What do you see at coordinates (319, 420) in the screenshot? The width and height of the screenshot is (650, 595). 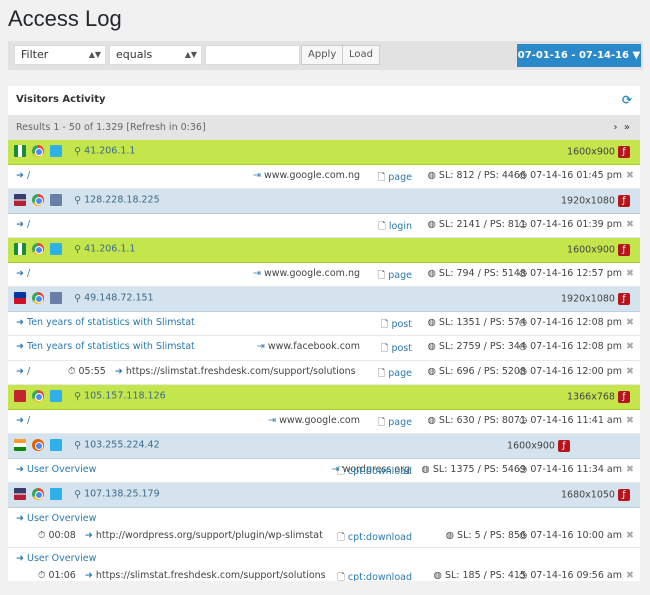 I see `referrer-link: www.google.com` at bounding box center [319, 420].